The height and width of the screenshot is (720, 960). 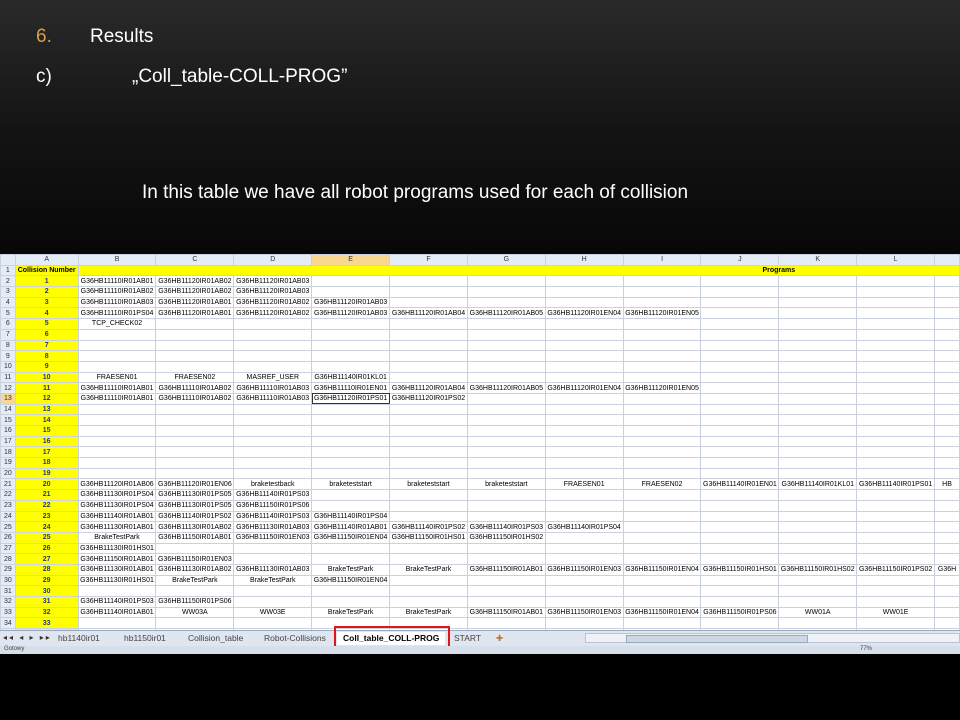 I want to click on row-header: 16, so click(x=8, y=431).